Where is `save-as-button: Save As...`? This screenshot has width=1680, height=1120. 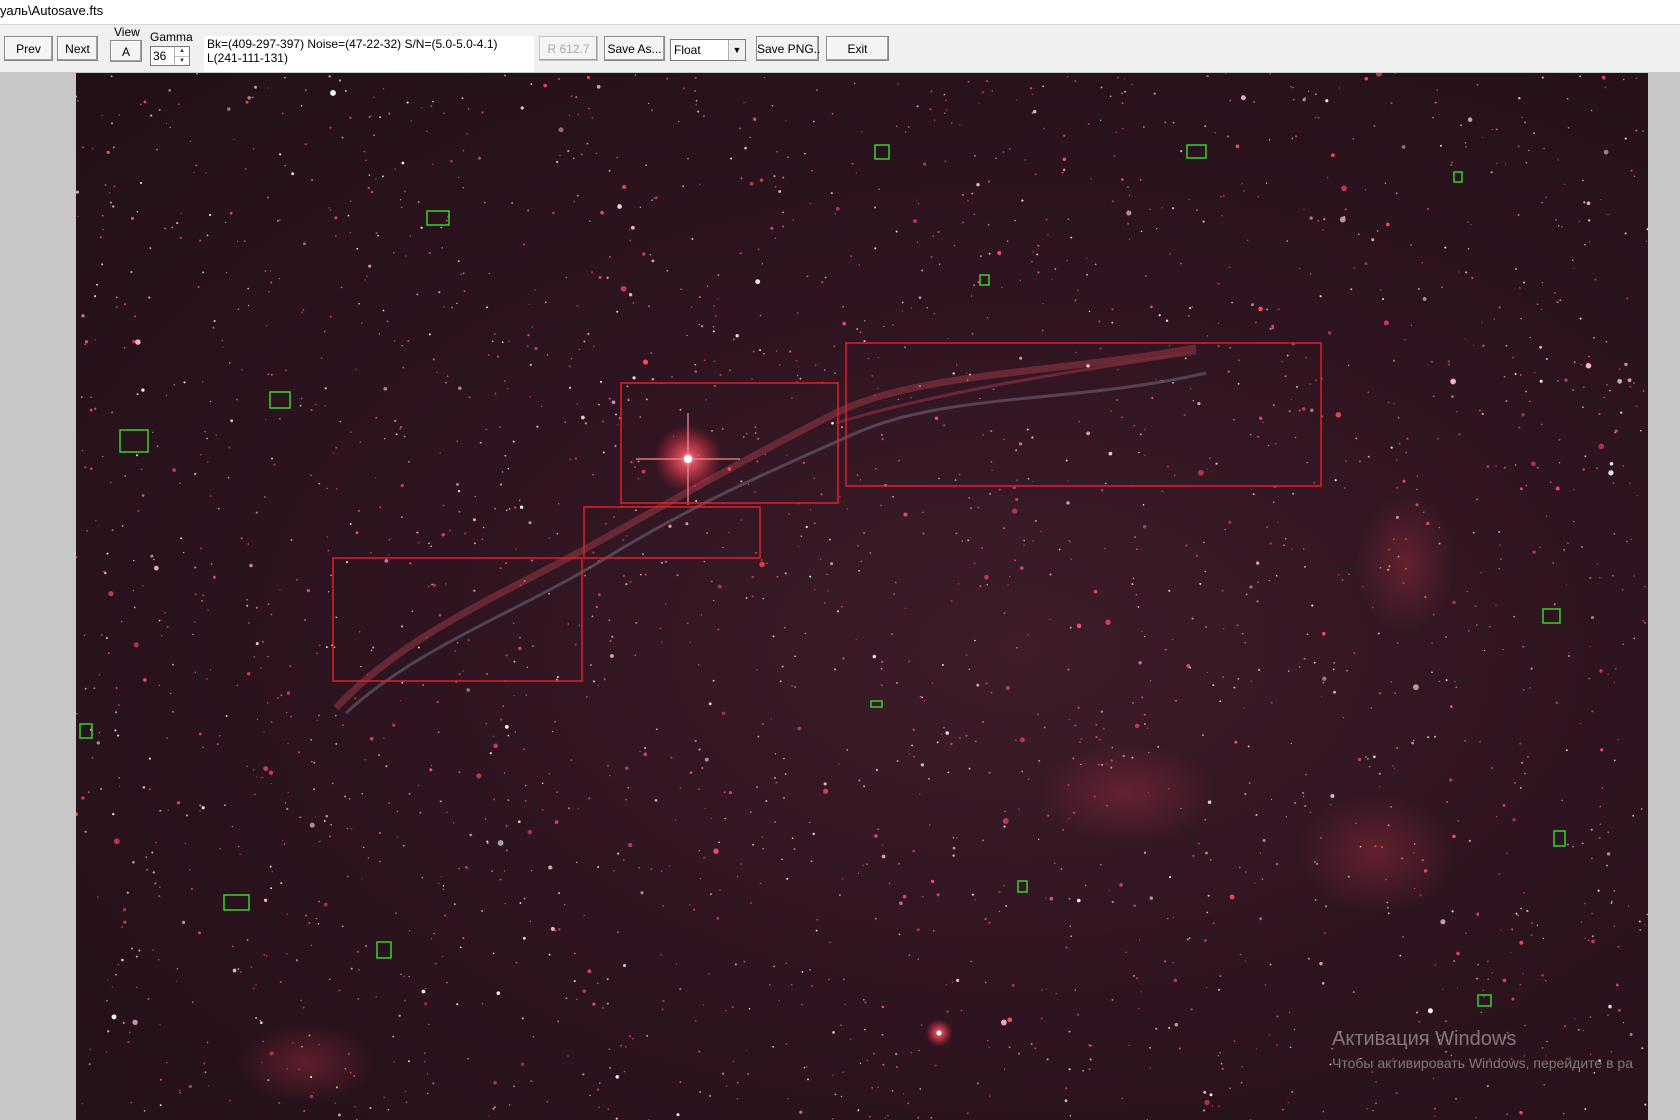
save-as-button: Save As... is located at coordinates (634, 48).